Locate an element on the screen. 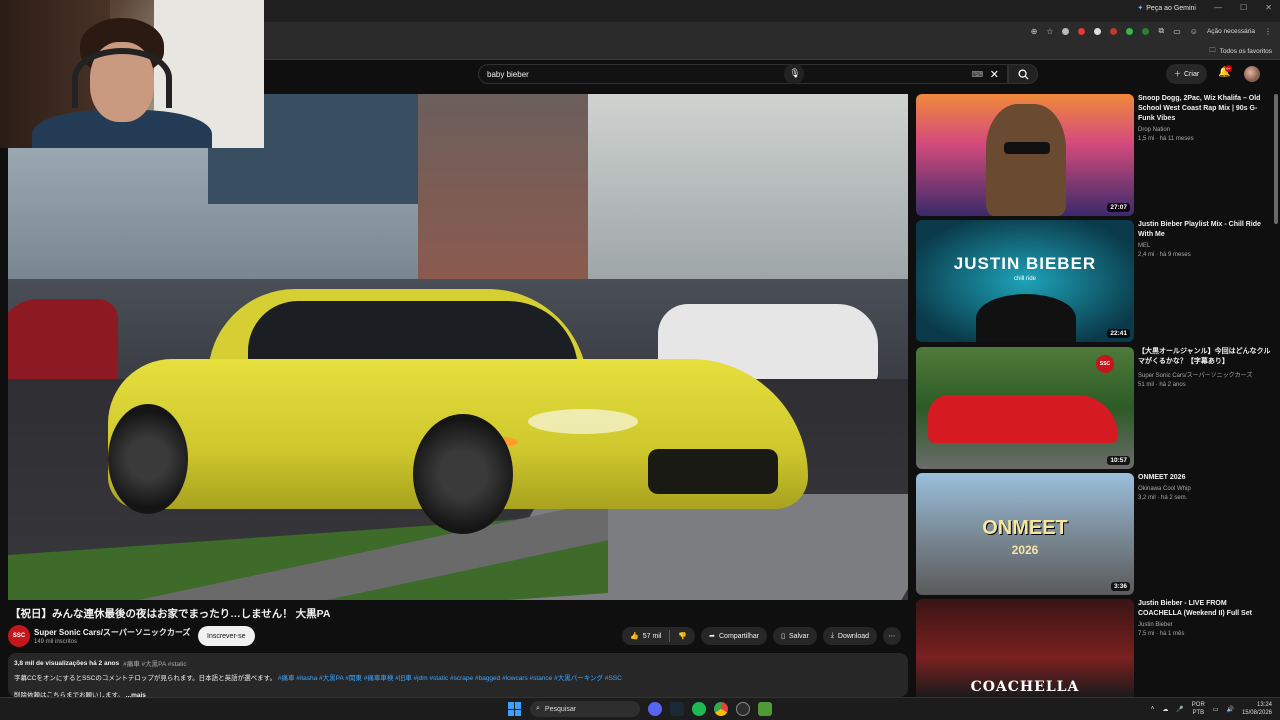  notification-badge: 9+ is located at coordinates (1228, 68).